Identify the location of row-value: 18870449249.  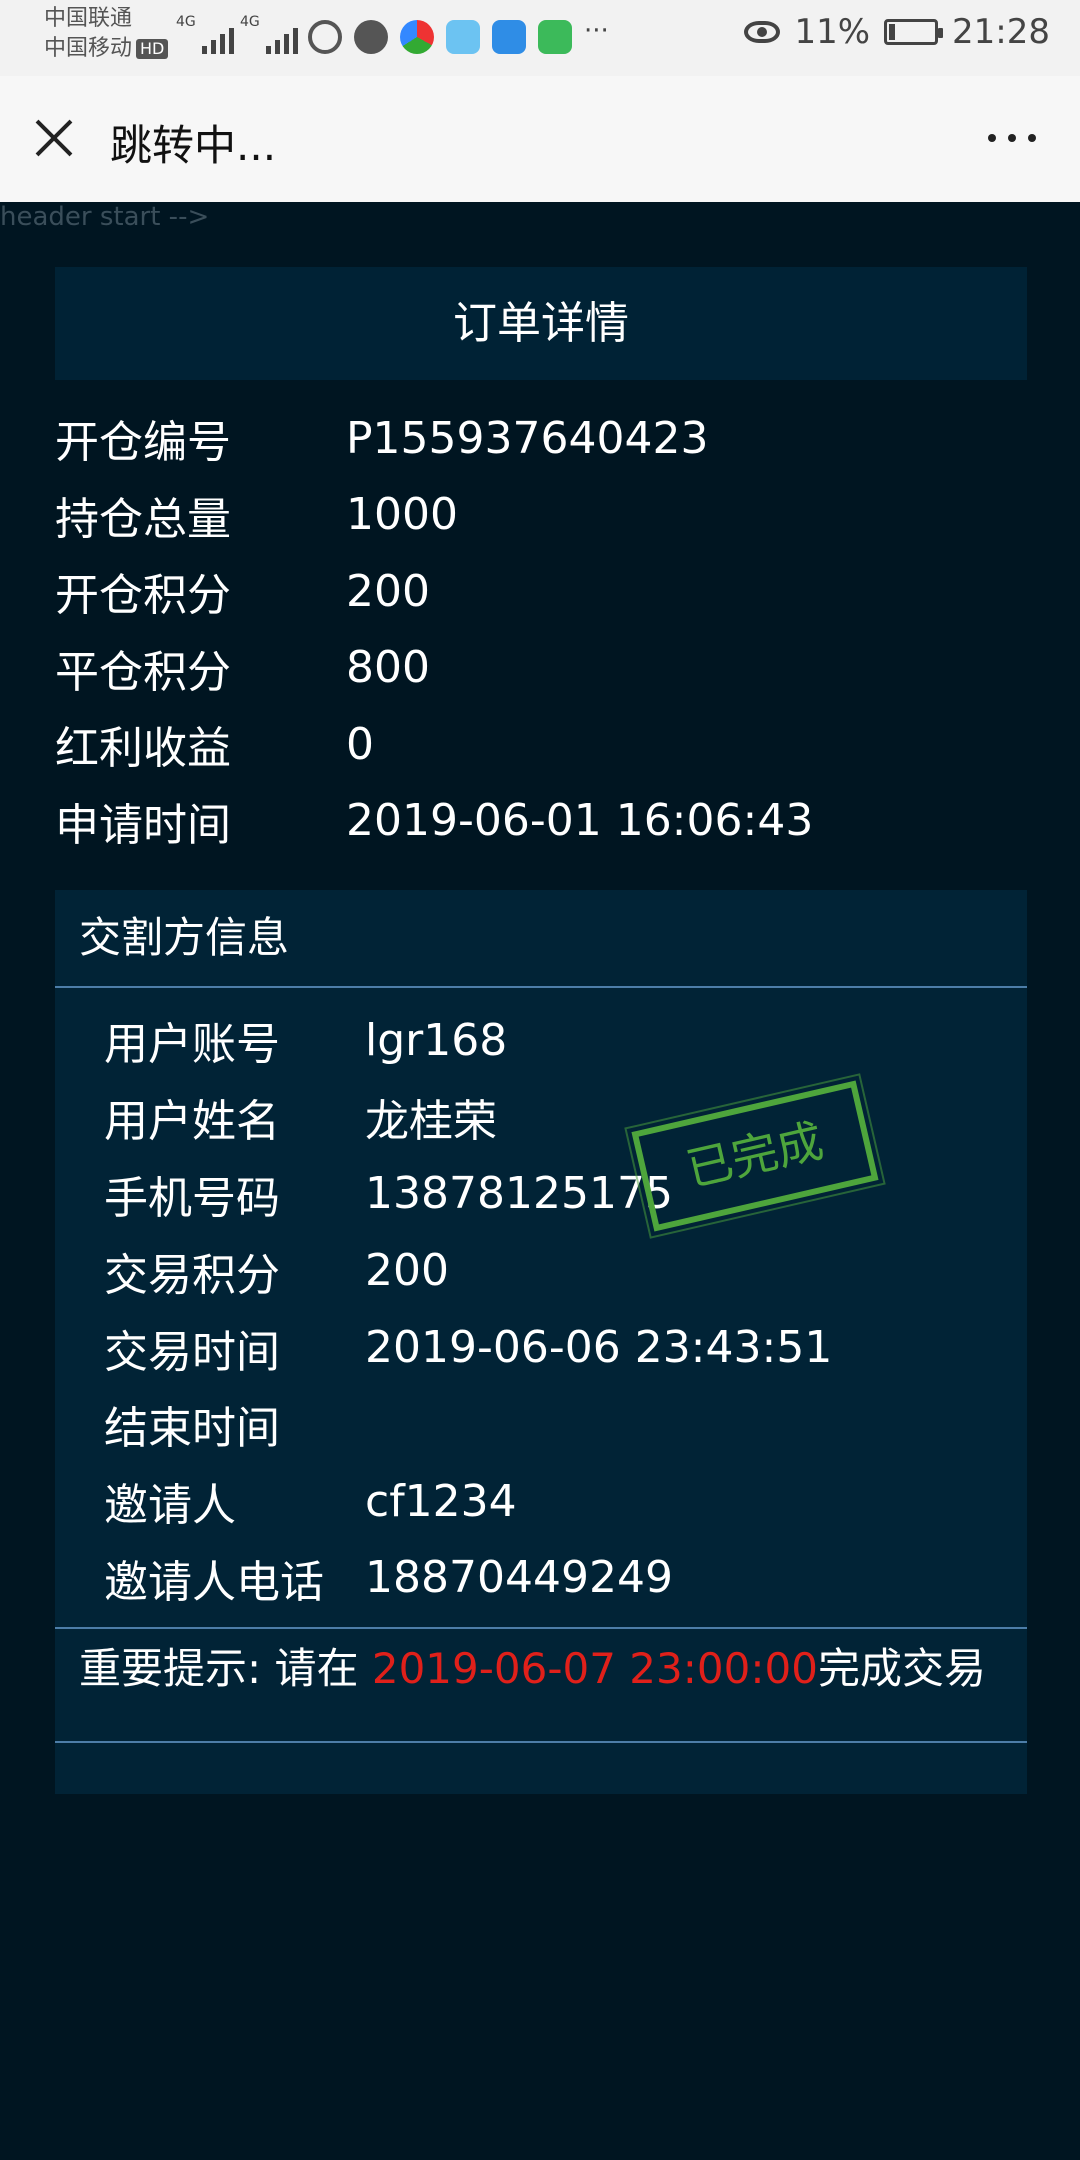
(519, 1578).